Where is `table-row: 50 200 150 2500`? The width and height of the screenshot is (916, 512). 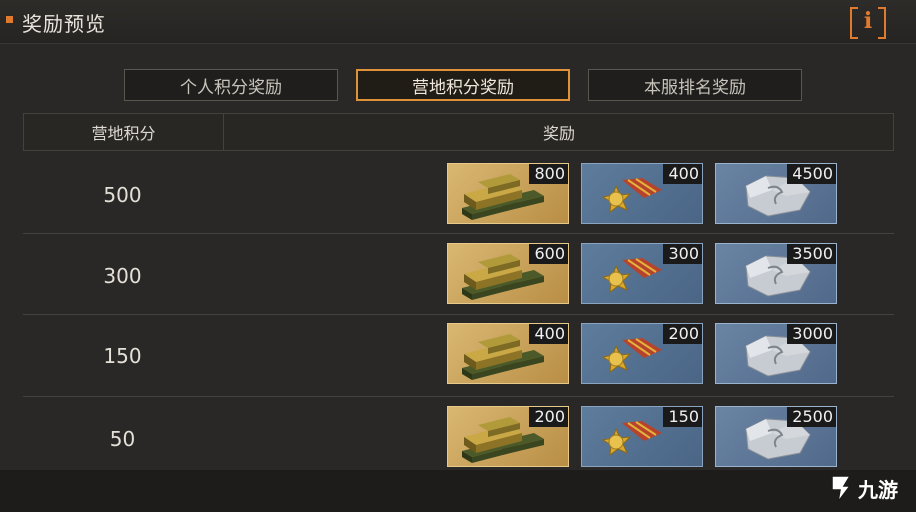 table-row: 50 200 150 2500 is located at coordinates (458, 433).